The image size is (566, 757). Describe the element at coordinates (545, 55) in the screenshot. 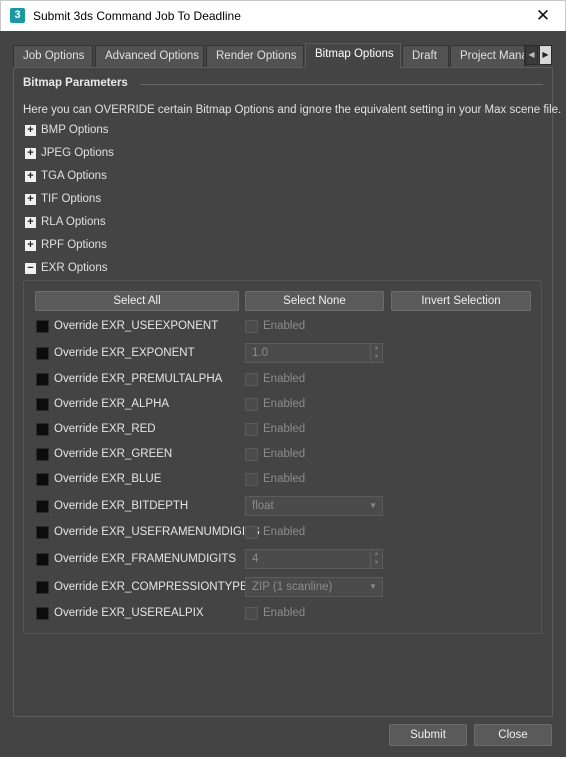

I see `tab-scroll-right-icon: ▶` at that location.